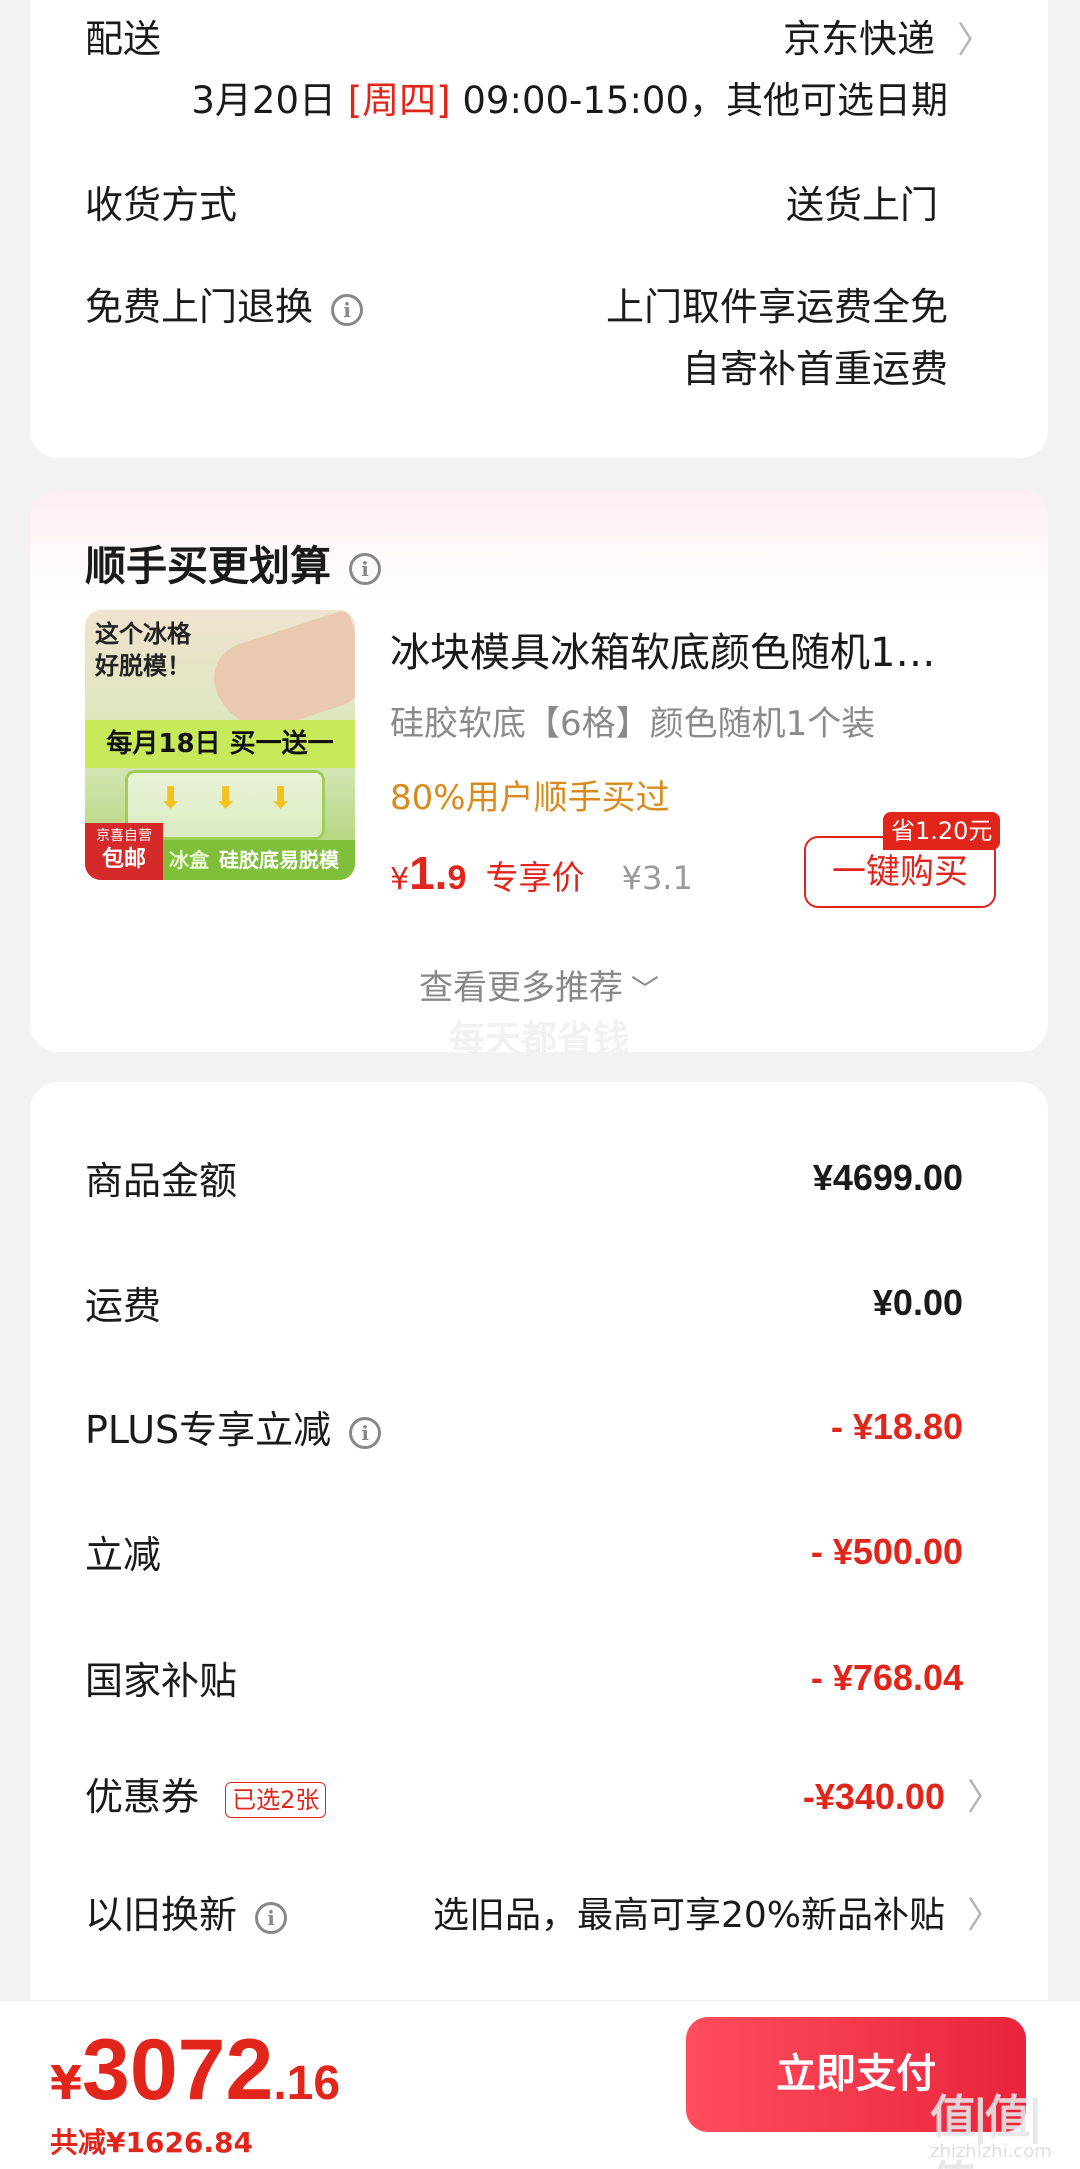 The width and height of the screenshot is (1080, 2169). I want to click on watermark-text: 每天都省钱, so click(538, 1039).